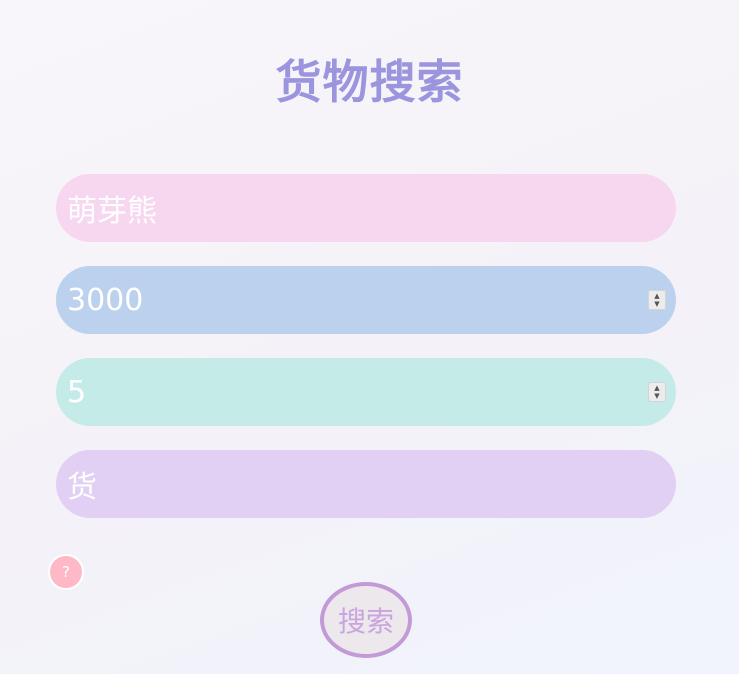 Image resolution: width=739 pixels, height=674 pixels. What do you see at coordinates (366, 484) in the screenshot?
I see `category-input: 货` at bounding box center [366, 484].